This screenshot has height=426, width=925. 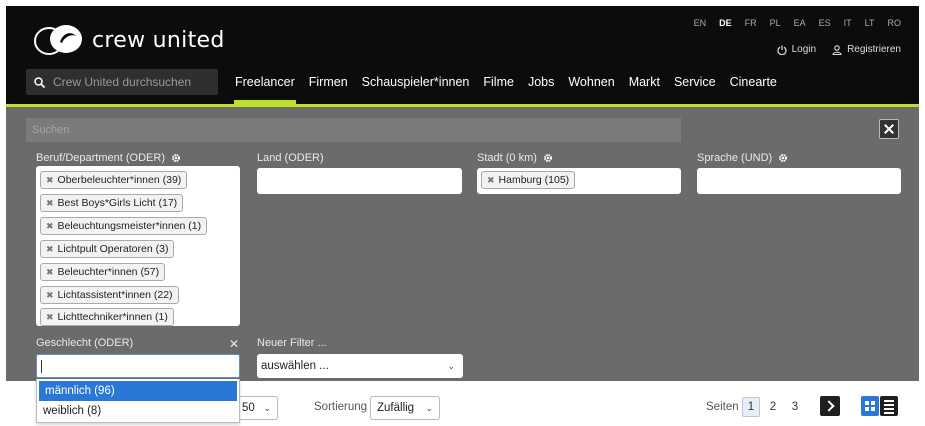 I want to click on register-label: Registrieren, so click(x=874, y=49).